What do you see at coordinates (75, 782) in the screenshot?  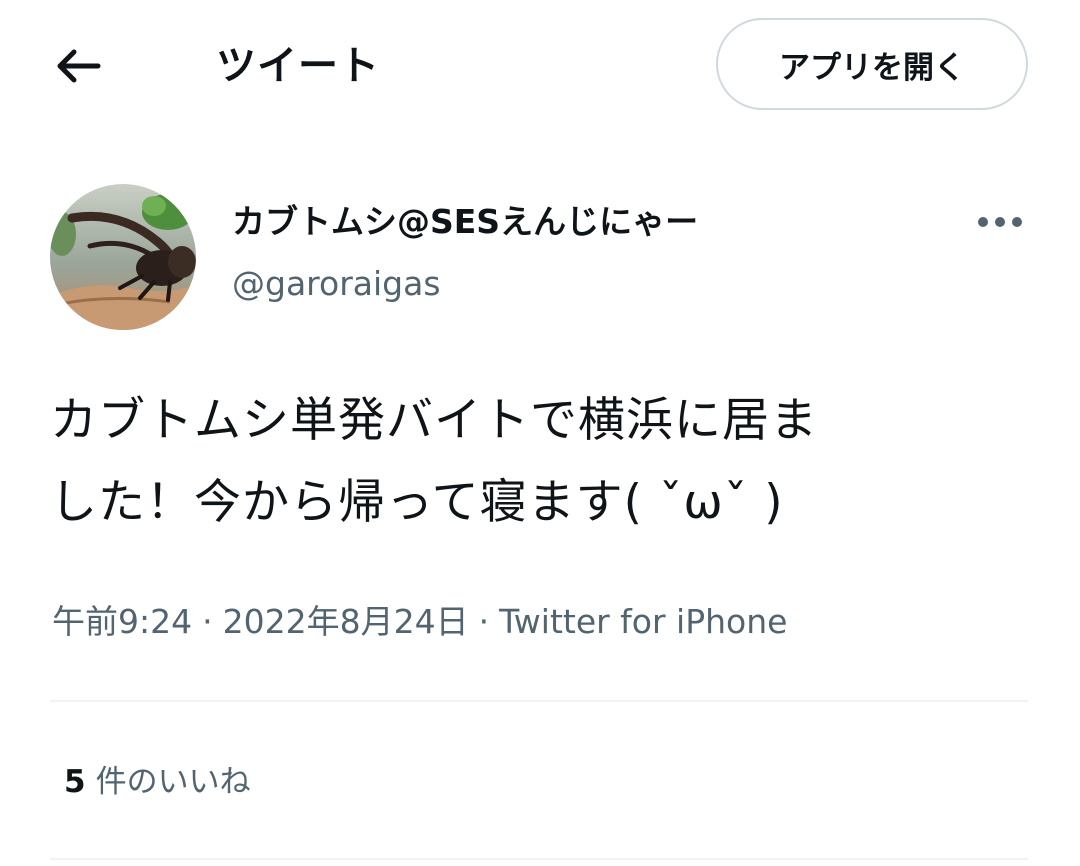 I see `likes-count: 5` at bounding box center [75, 782].